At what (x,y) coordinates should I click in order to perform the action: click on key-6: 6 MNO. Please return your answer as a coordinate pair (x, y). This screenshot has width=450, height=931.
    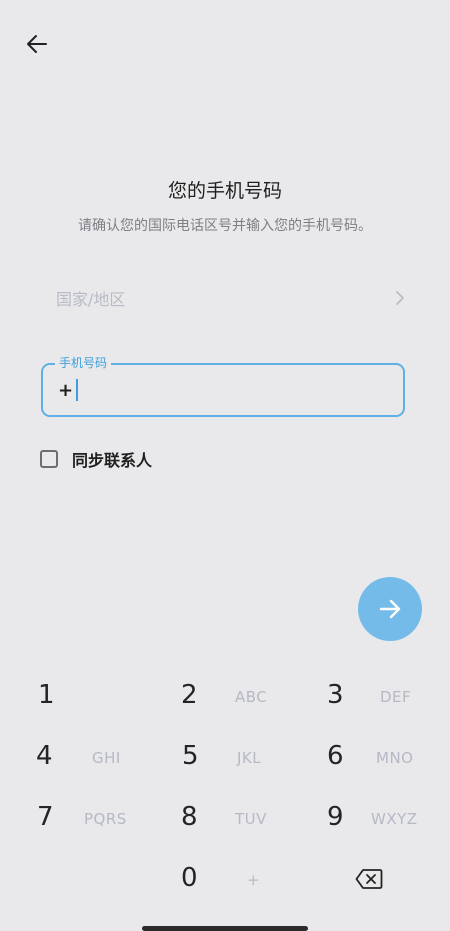
    Looking at the image, I should click on (385, 757).